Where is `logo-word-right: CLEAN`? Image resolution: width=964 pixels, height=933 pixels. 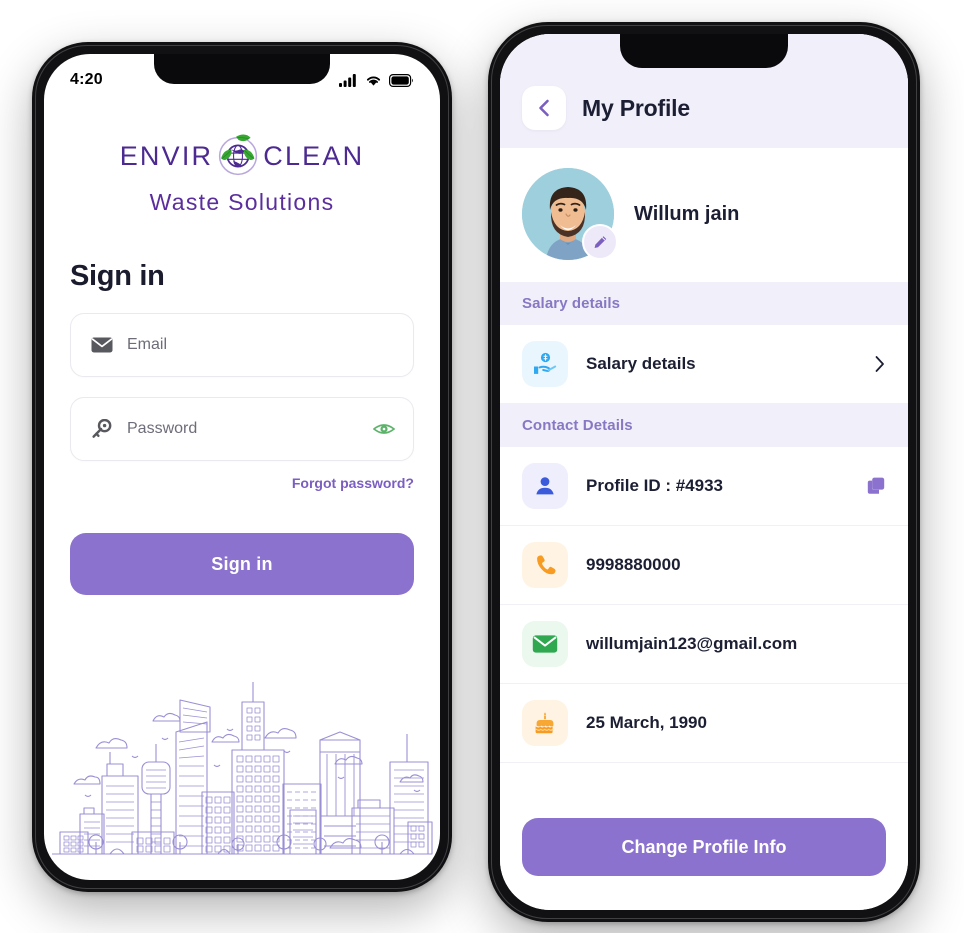
logo-word-right: CLEAN is located at coordinates (314, 155).